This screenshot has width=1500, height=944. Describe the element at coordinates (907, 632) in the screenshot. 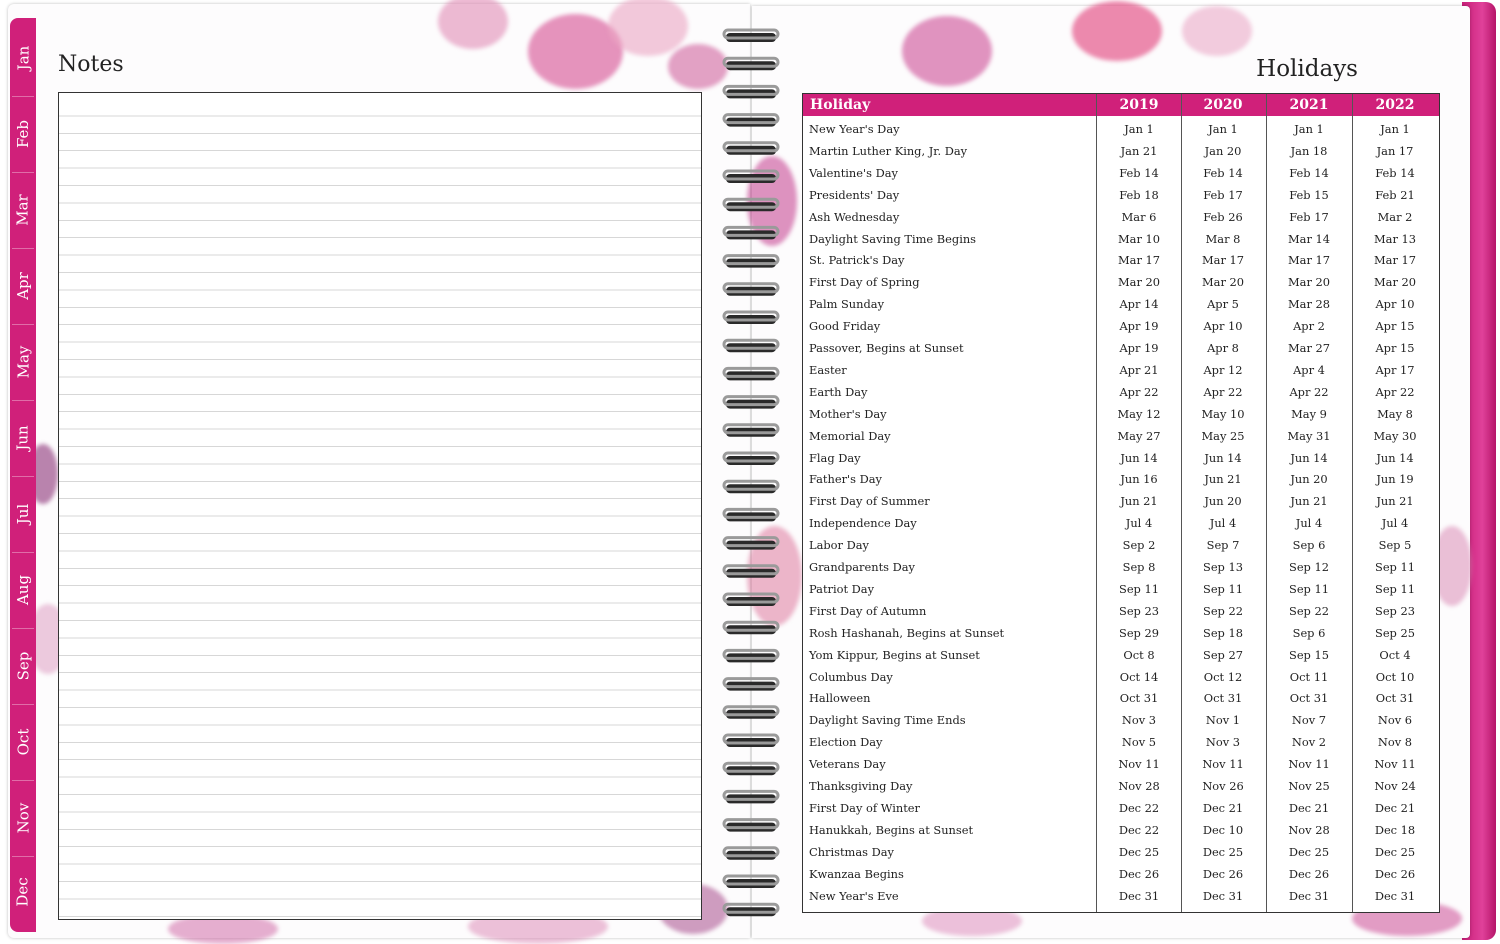

I see `holiday-name: Rosh Hashanah, Begins at Sunset` at that location.